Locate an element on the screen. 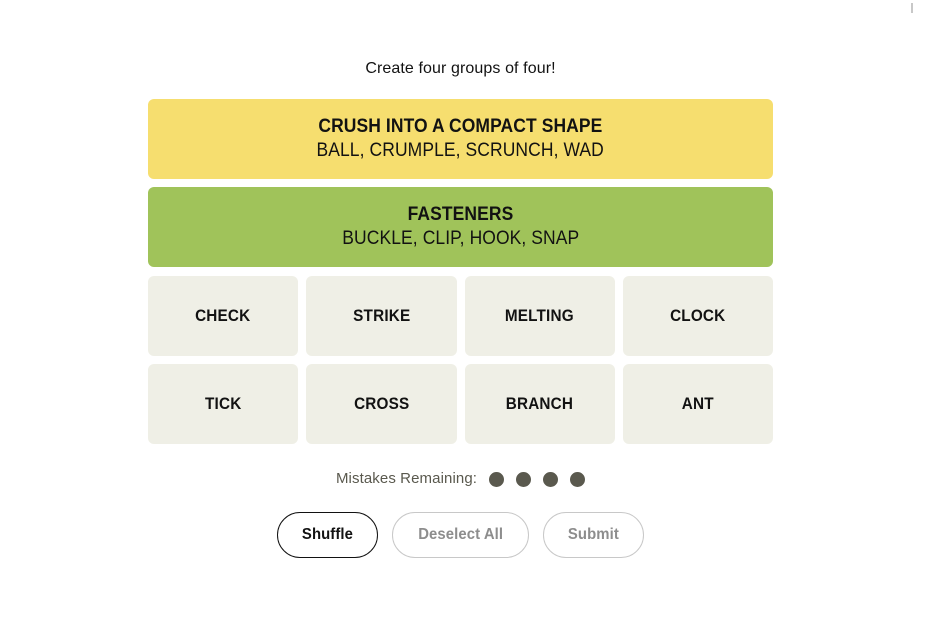  word-tile: TICK is located at coordinates (223, 404).